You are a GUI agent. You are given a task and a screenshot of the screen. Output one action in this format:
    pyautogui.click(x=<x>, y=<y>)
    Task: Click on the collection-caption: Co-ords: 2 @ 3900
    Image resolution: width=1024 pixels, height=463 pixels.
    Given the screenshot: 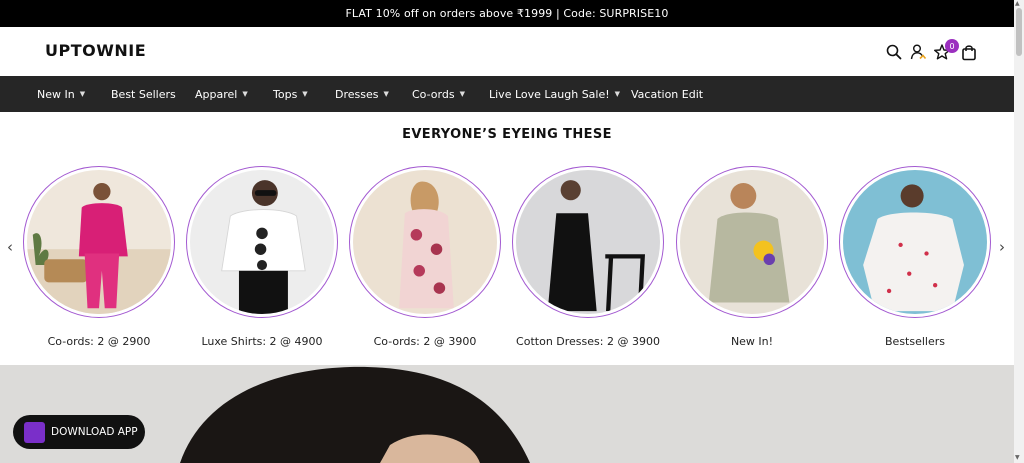 What is the action you would take?
    pyautogui.click(x=425, y=341)
    